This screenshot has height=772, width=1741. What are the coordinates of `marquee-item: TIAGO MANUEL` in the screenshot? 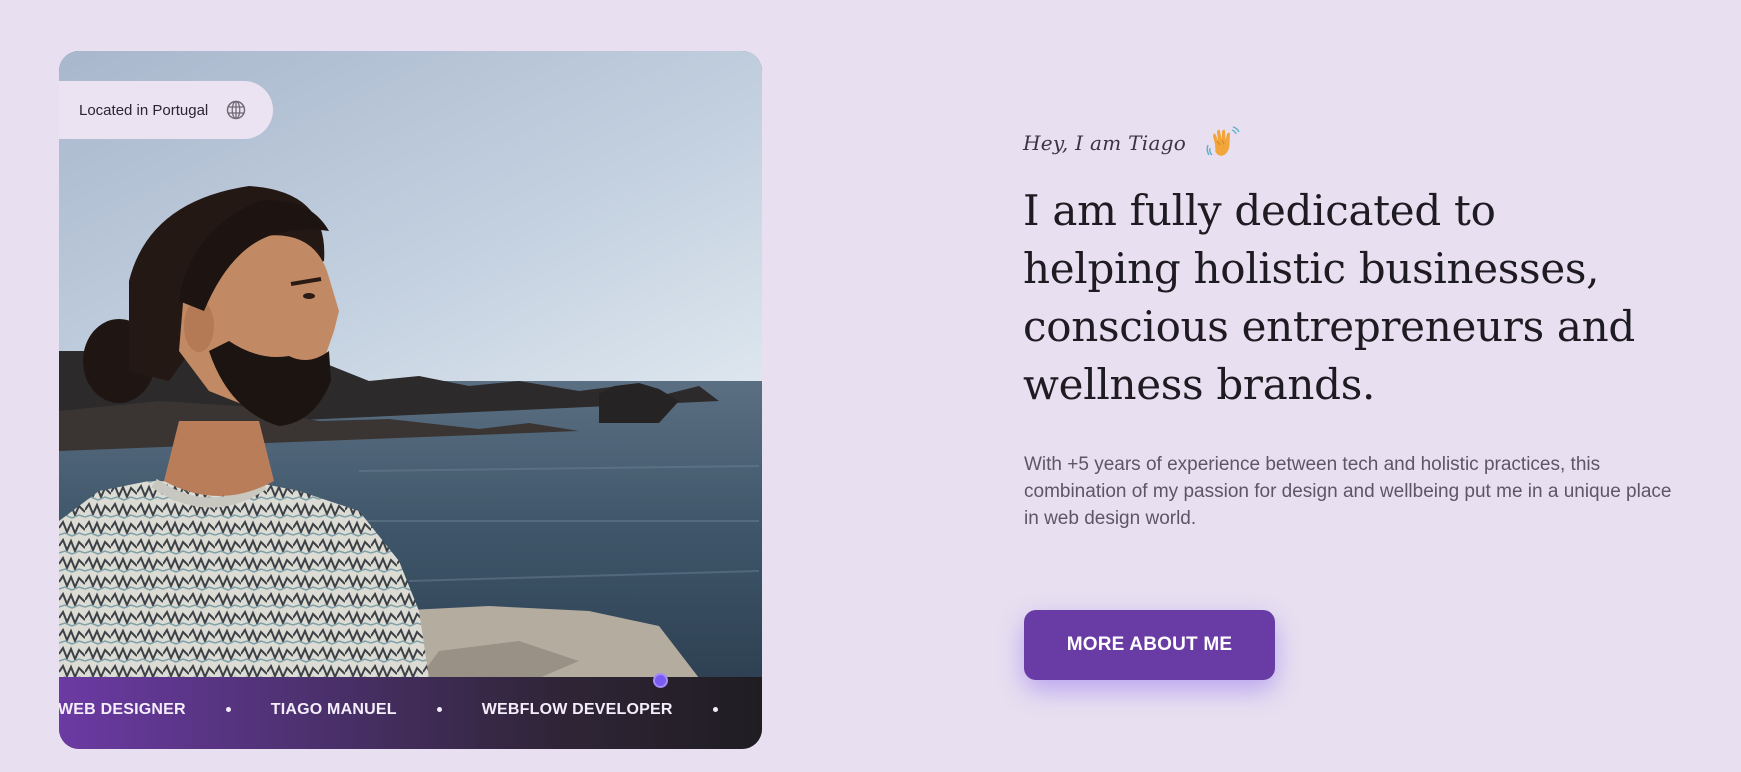 It's located at (333, 709).